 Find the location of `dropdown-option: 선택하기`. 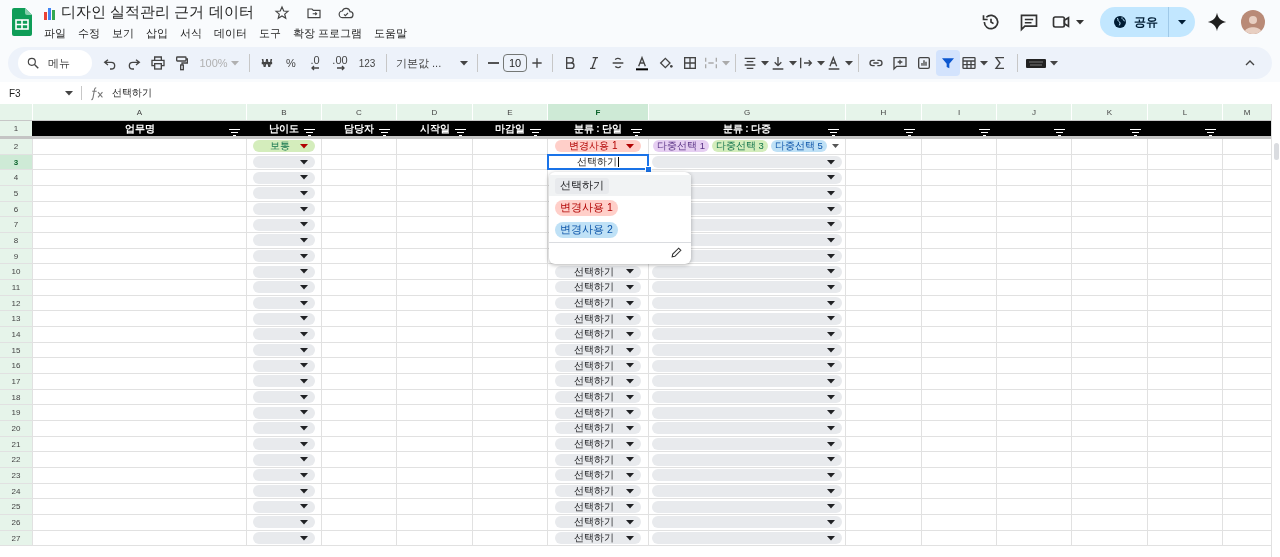

dropdown-option: 선택하기 is located at coordinates (620, 185).